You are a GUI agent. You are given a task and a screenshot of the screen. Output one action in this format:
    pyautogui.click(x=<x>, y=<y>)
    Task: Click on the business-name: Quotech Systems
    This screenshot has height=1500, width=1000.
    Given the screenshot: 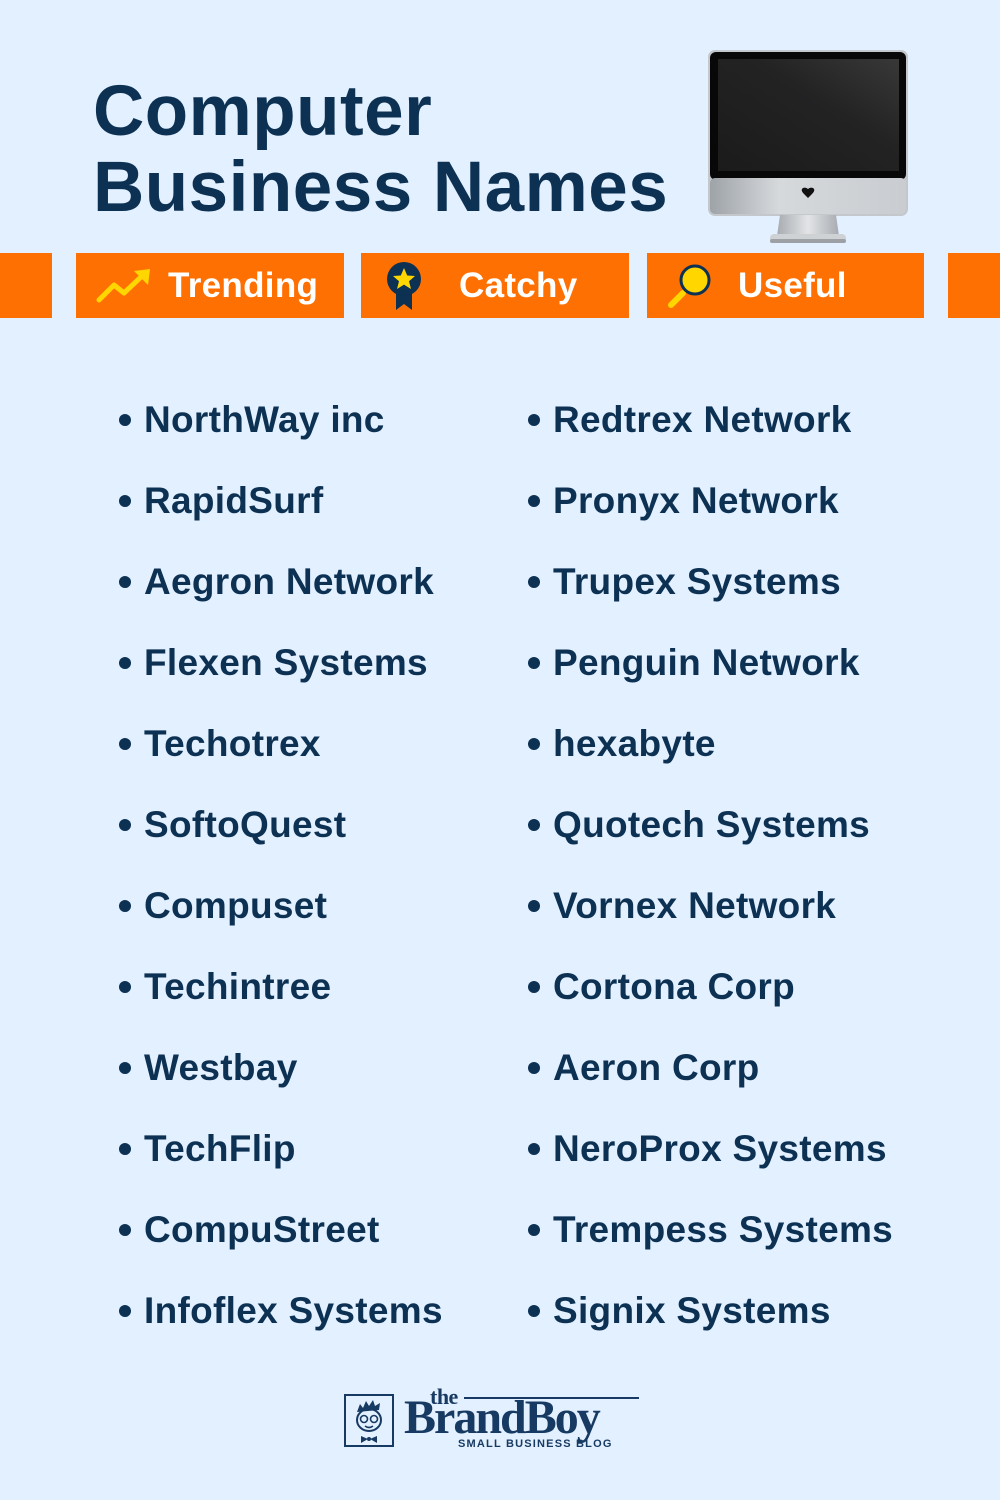 What is the action you would take?
    pyautogui.click(x=712, y=824)
    